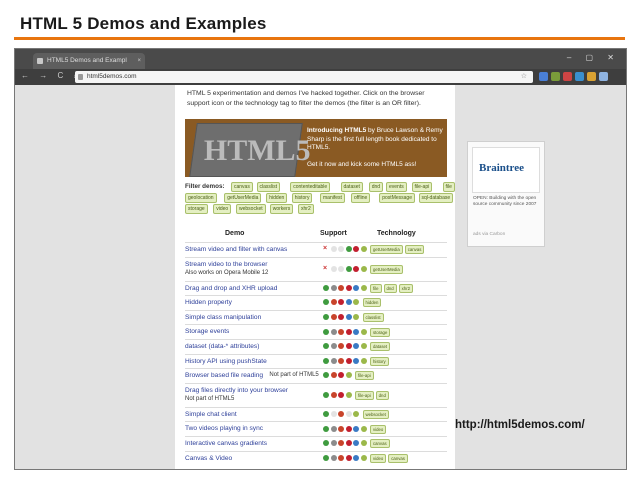 The image size is (638, 479). What do you see at coordinates (361, 164) in the screenshot?
I see `banner-cta: Get it now and kick some HTML5 ass!` at bounding box center [361, 164].